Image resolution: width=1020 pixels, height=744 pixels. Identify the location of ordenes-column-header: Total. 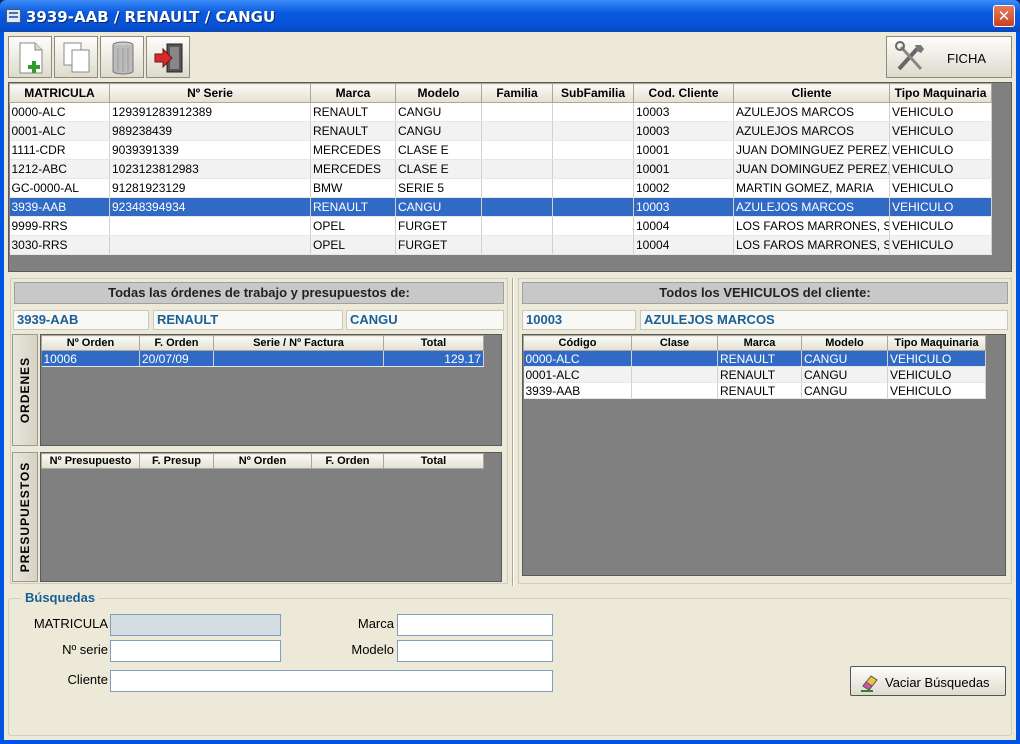
(433, 343).